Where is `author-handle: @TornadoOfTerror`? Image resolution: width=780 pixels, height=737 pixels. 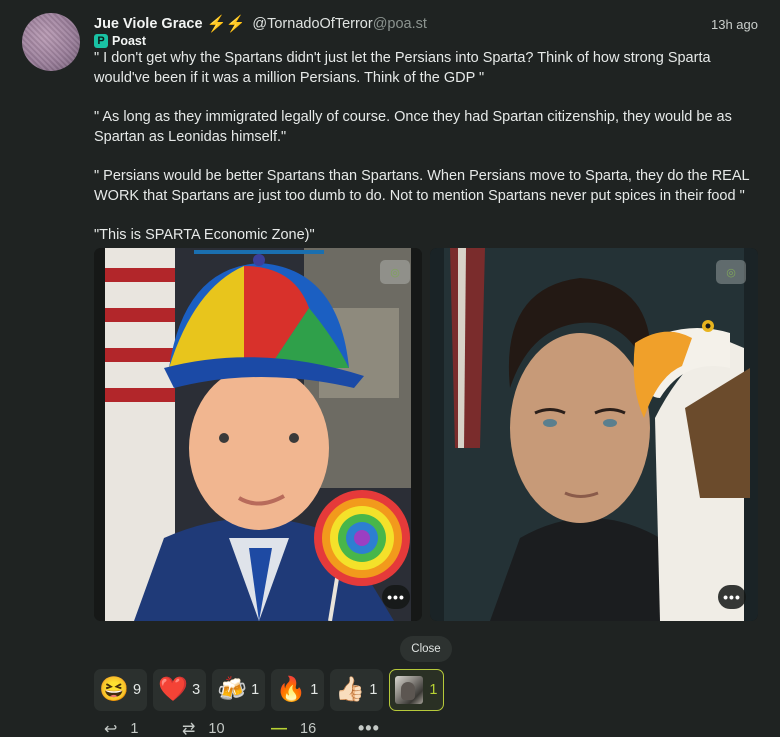 author-handle: @TornadoOfTerror is located at coordinates (312, 24).